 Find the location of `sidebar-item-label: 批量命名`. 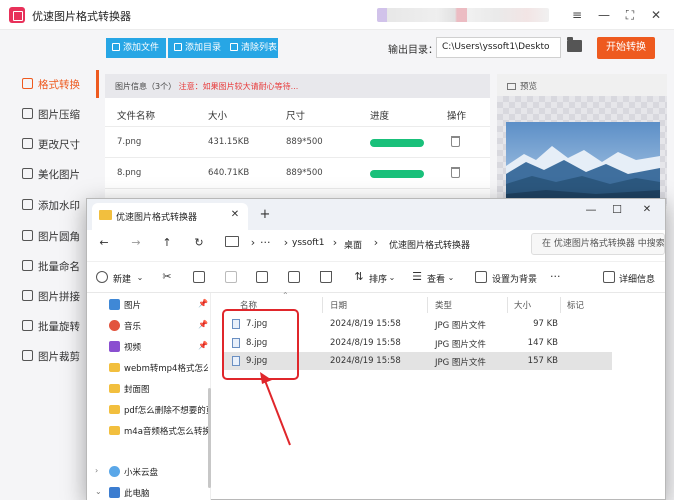

sidebar-item-label: 批量命名 is located at coordinates (59, 267).